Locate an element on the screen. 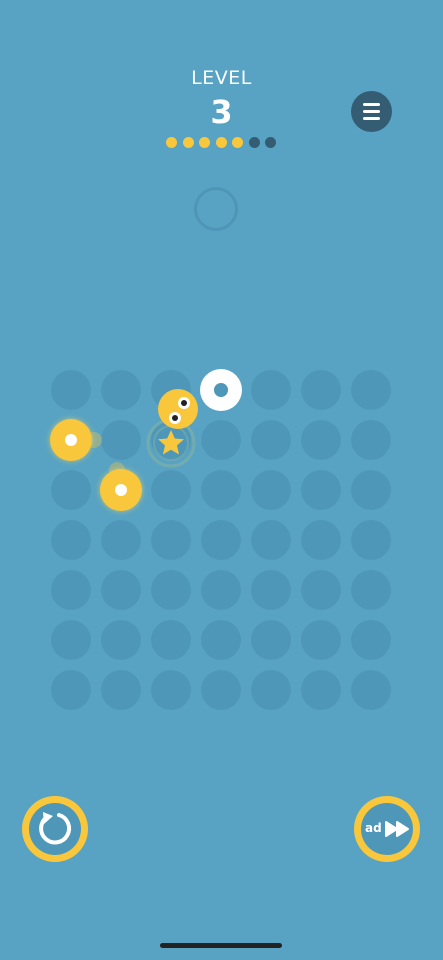  player-ball-with-eyes is located at coordinates (178, 409).